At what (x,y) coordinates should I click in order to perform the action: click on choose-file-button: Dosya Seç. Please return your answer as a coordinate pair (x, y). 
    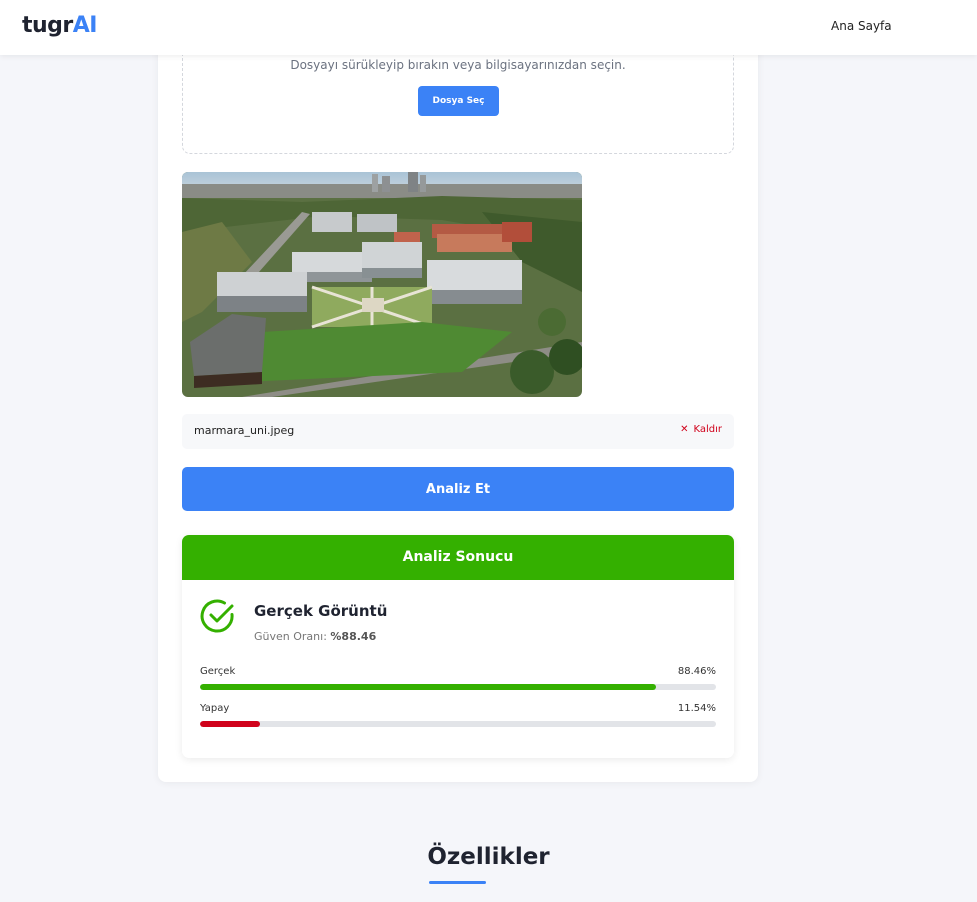
    Looking at the image, I should click on (458, 101).